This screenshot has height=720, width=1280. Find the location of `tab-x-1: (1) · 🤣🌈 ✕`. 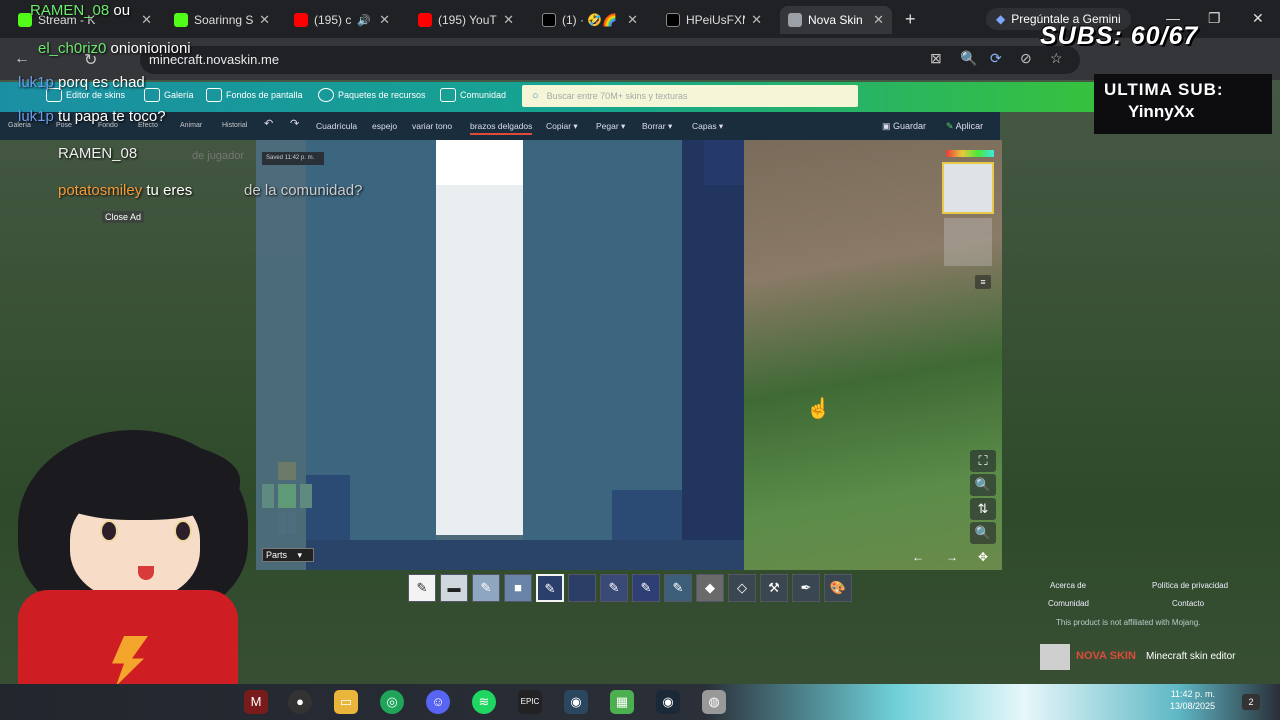

tab-x-1: (1) · 🤣🌈 ✕ is located at coordinates (590, 20).